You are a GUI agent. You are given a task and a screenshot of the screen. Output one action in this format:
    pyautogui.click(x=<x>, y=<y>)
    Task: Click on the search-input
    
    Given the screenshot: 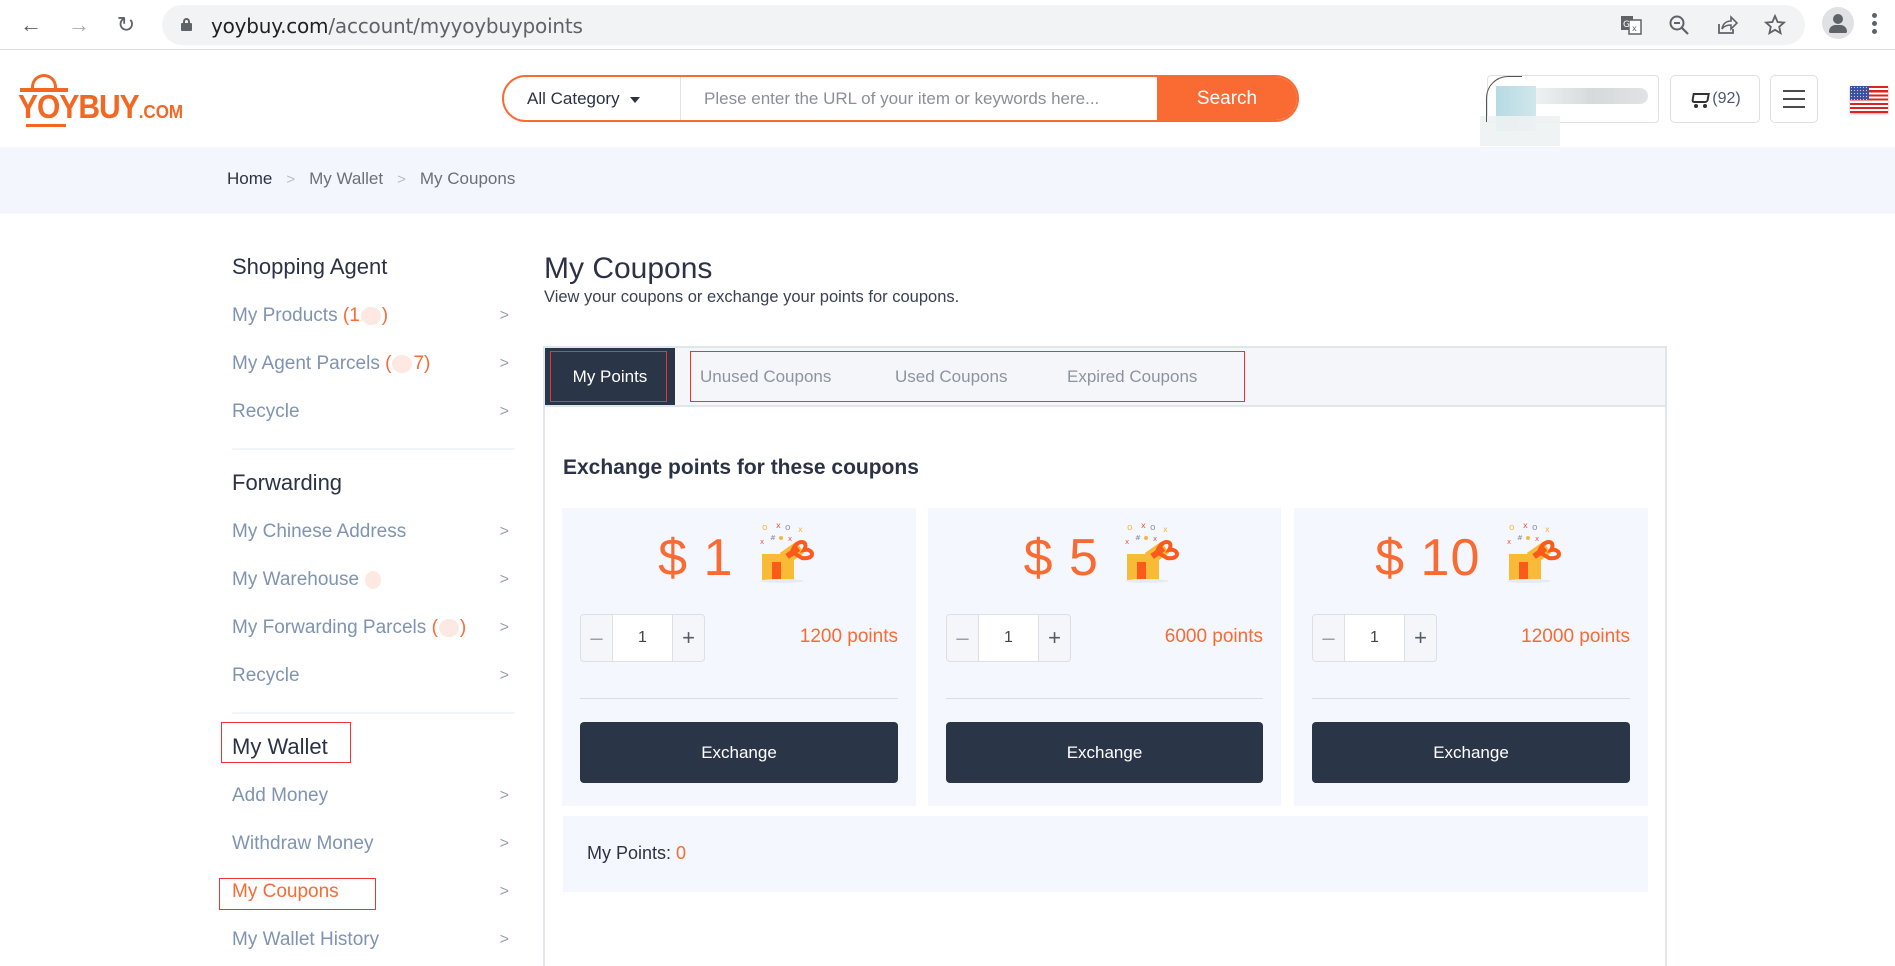 What is the action you would take?
    pyautogui.click(x=919, y=98)
    